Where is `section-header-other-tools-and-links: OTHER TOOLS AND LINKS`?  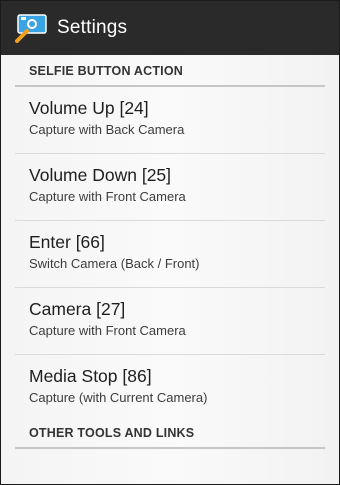
section-header-other-tools-and-links: OTHER TOOLS AND LINKS is located at coordinates (170, 435).